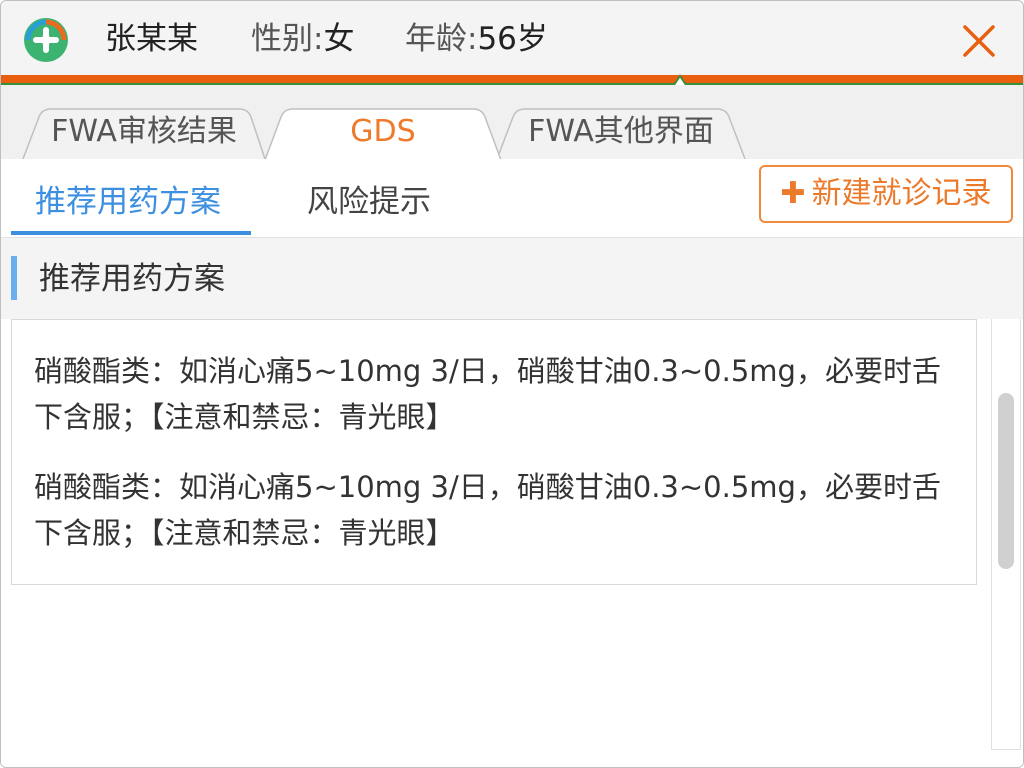 The height and width of the screenshot is (768, 1024). What do you see at coordinates (901, 193) in the screenshot?
I see `new-visit-record-label: 新建就诊记录` at bounding box center [901, 193].